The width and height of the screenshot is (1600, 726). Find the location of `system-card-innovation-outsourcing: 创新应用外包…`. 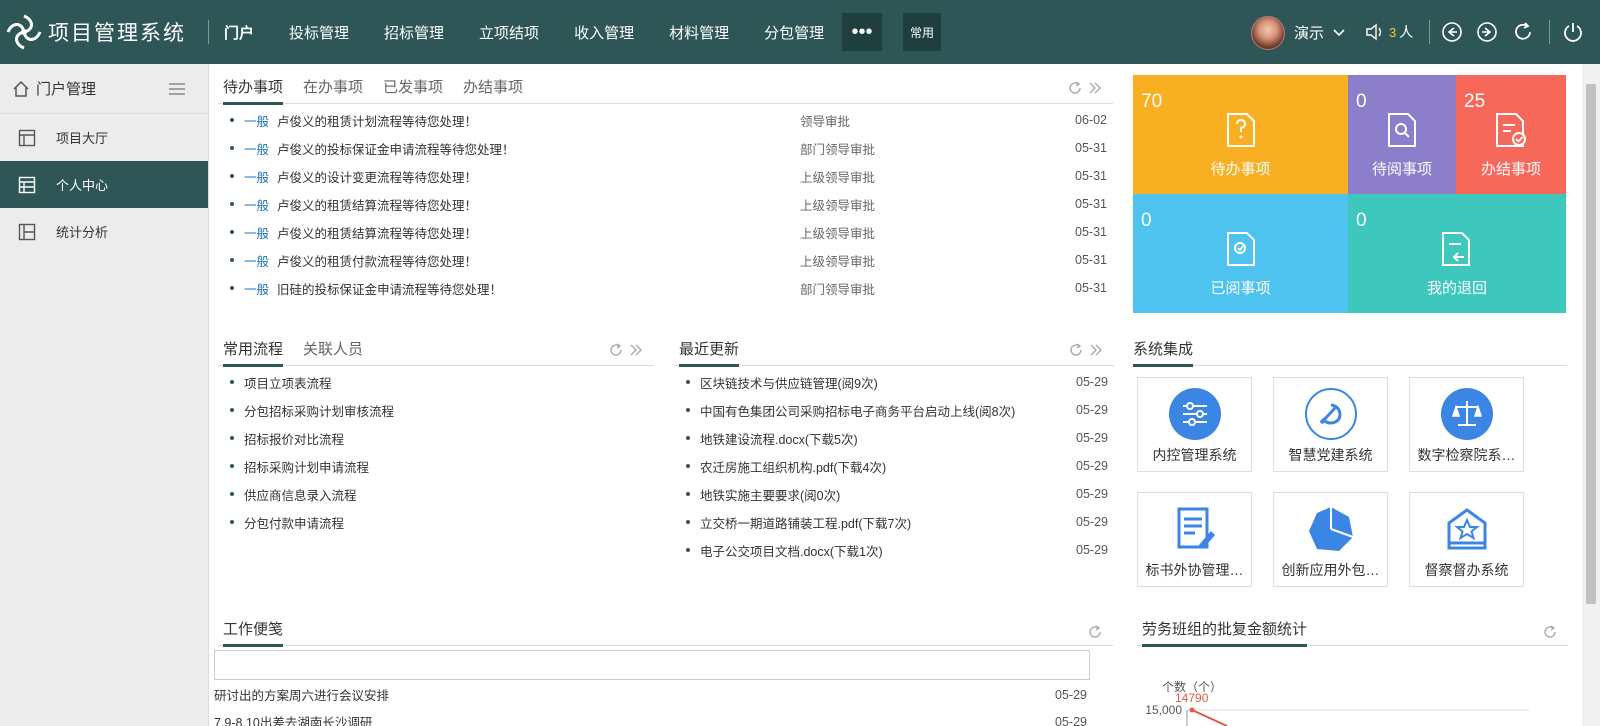

system-card-innovation-outsourcing: 创新应用外包… is located at coordinates (1330, 539).